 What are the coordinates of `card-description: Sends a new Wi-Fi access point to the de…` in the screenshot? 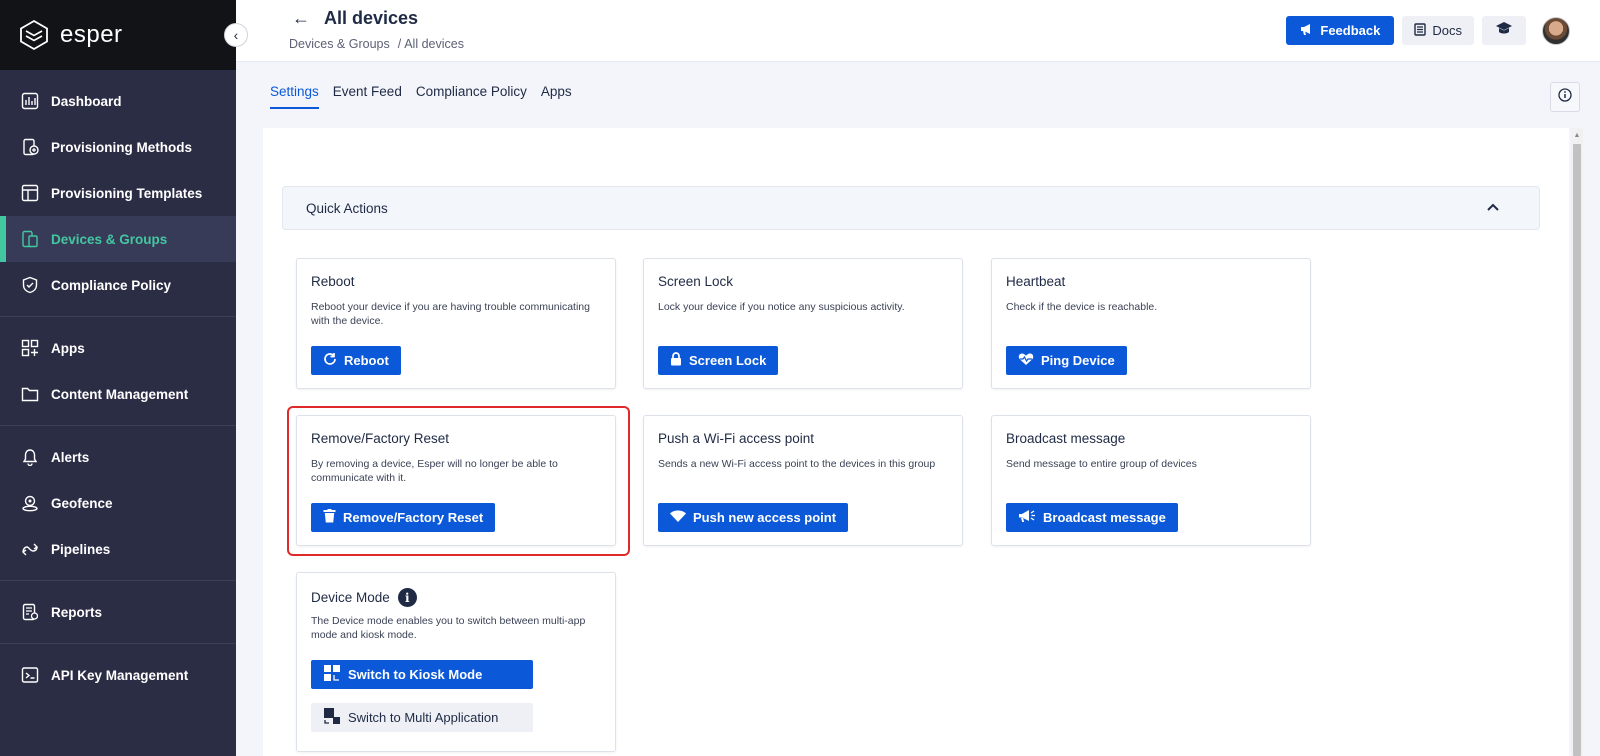 It's located at (797, 464).